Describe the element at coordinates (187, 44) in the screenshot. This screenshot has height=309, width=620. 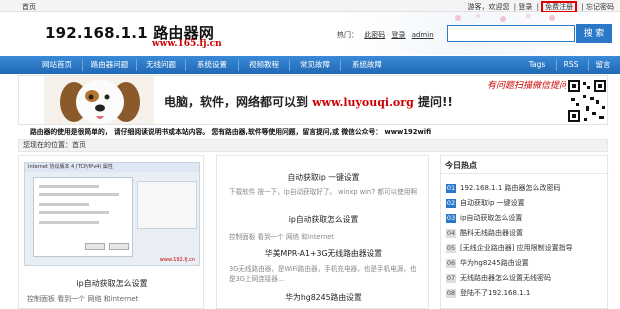
I see `site-url: www.165.fj.cn` at that location.